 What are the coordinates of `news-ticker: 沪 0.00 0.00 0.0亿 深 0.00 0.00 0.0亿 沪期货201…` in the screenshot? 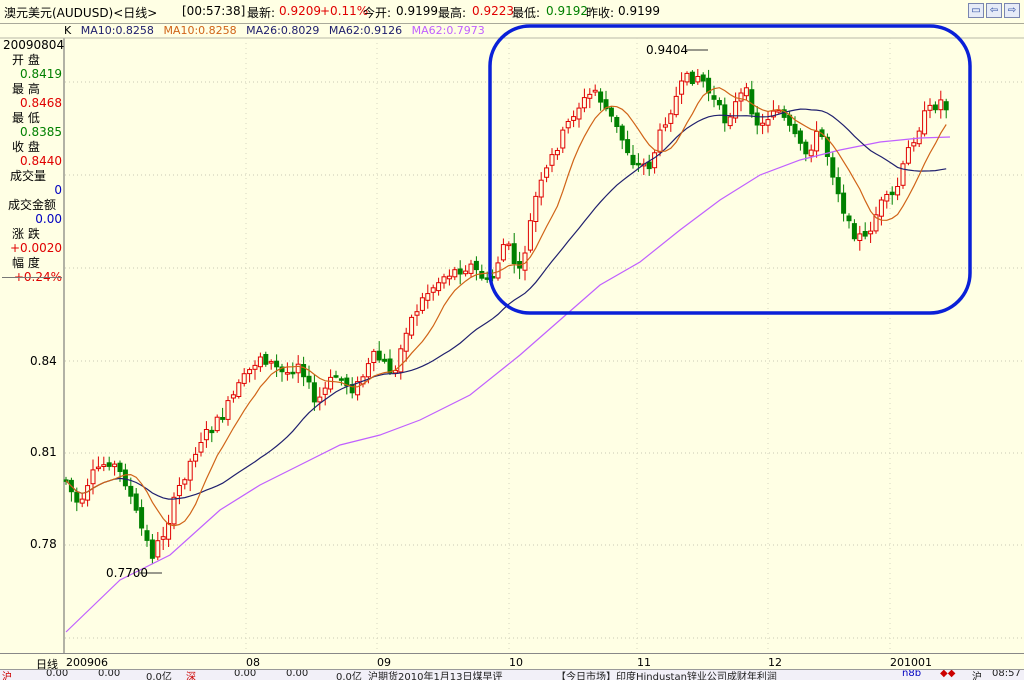 It's located at (512, 674).